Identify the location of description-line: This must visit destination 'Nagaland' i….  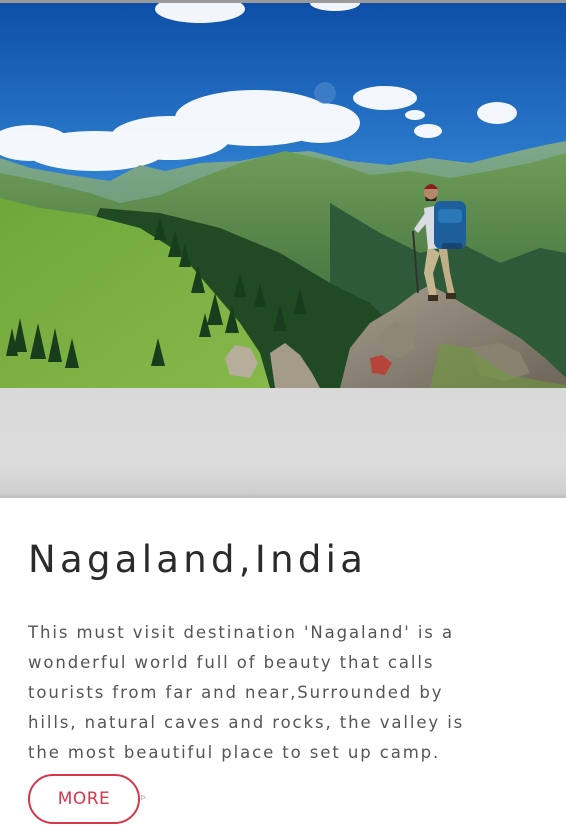
(241, 632).